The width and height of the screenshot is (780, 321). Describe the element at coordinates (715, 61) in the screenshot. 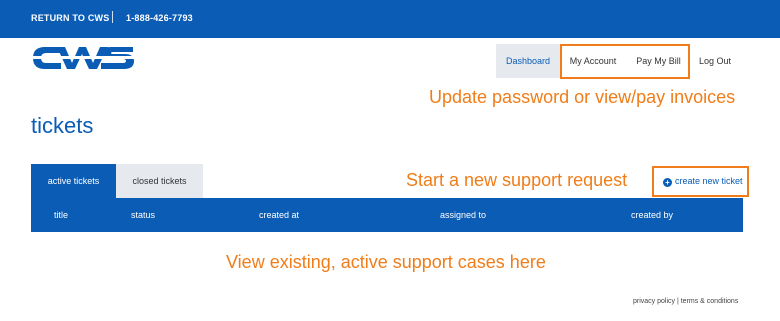

I see `nav-log-out: Log Out` at that location.